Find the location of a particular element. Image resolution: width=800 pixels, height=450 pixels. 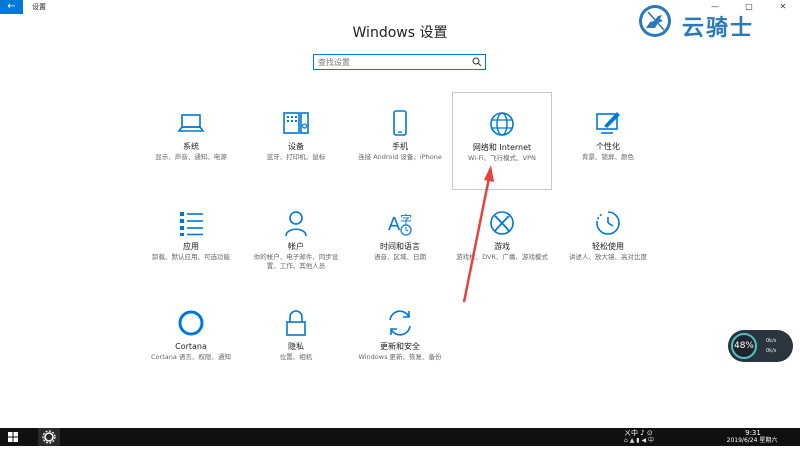

windows-logo-icon is located at coordinates (13, 437).